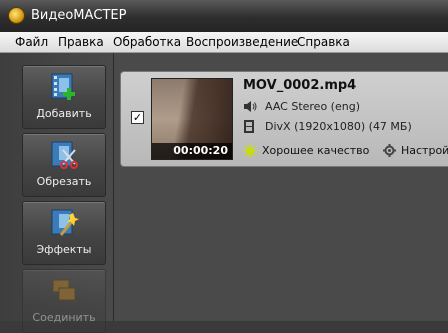 The height and width of the screenshot is (333, 448). Describe the element at coordinates (389, 150) in the screenshot. I see `gear-icon` at that location.